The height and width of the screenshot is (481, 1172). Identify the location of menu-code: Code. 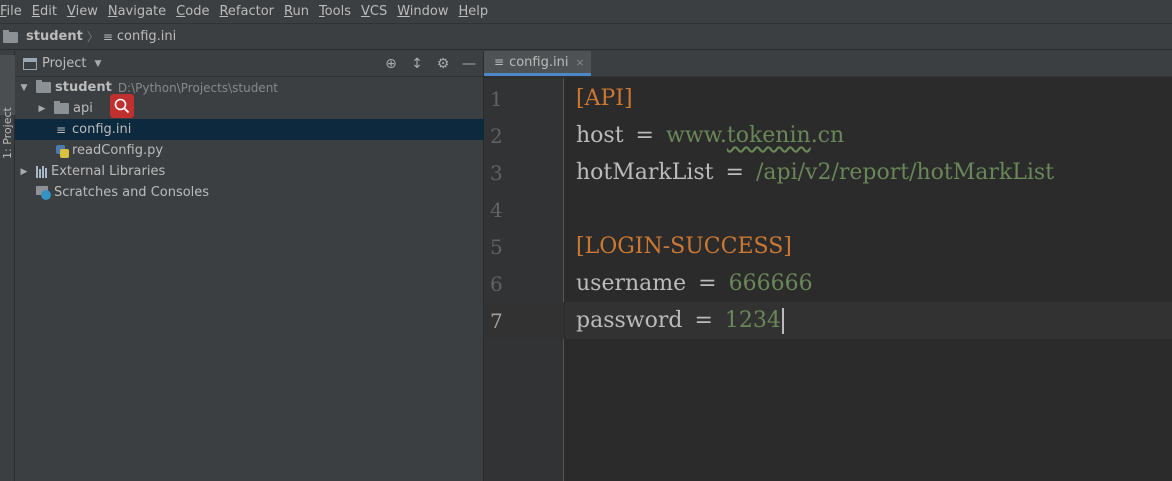
(192, 11).